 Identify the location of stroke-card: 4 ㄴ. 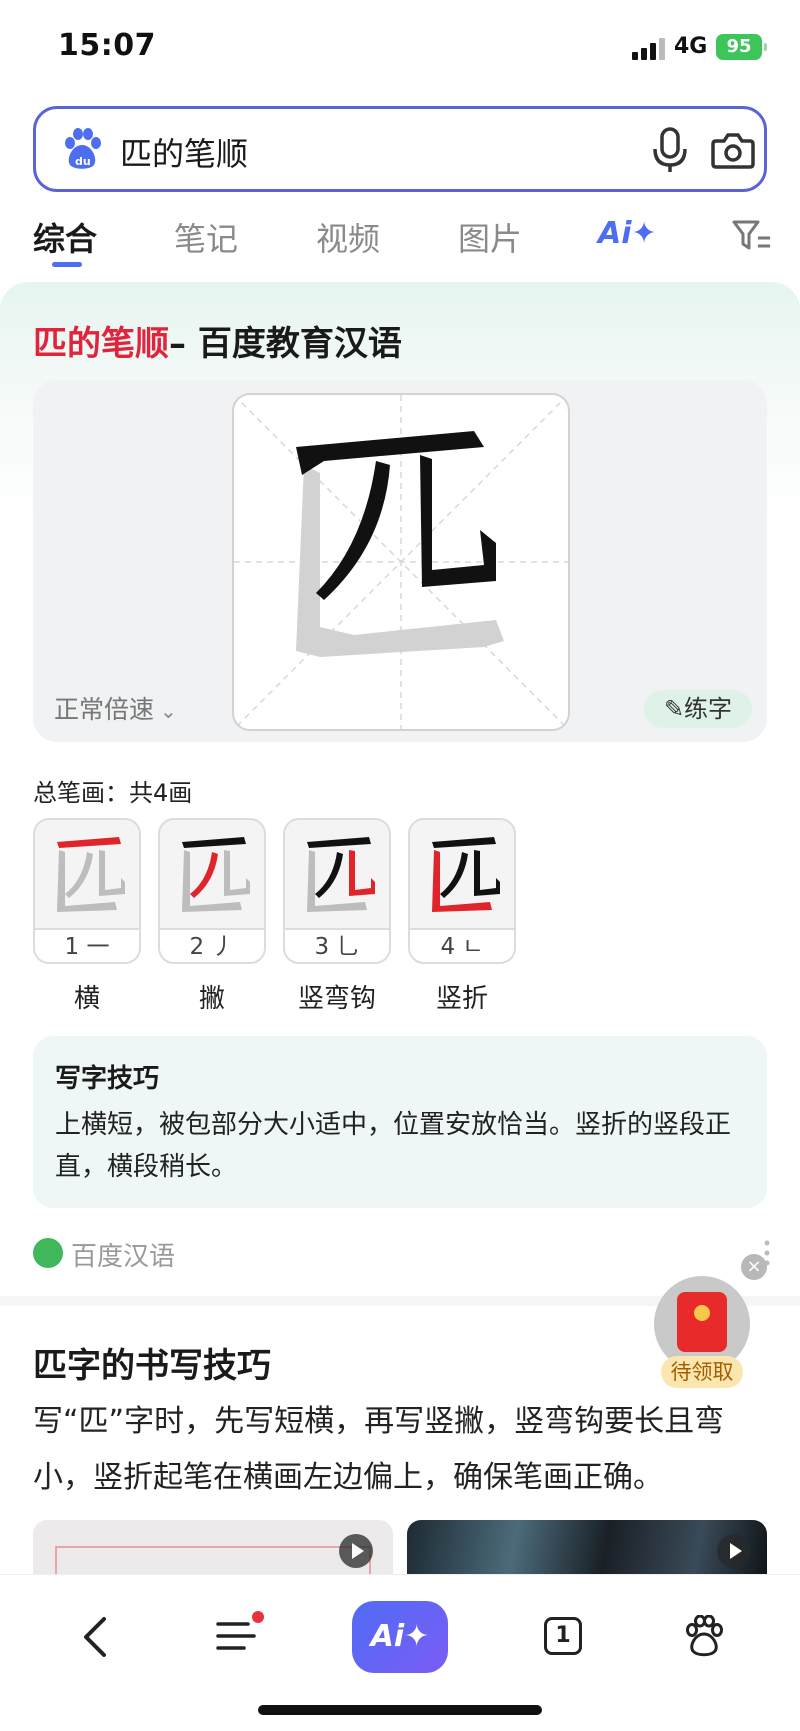
(462, 891).